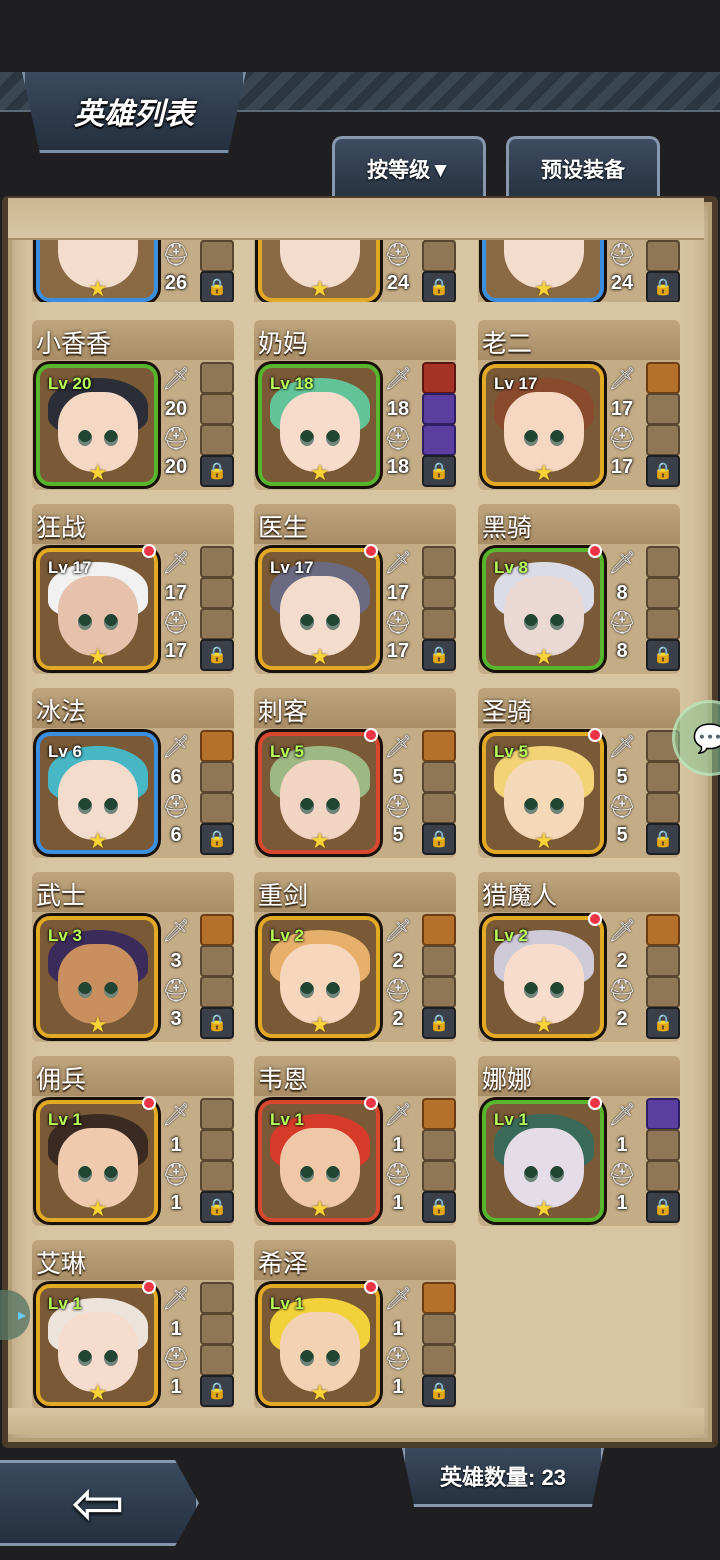 Image resolution: width=720 pixels, height=1560 pixels. I want to click on hero-card-partial: ★🗡26⛑26🔒, so click(133, 270).